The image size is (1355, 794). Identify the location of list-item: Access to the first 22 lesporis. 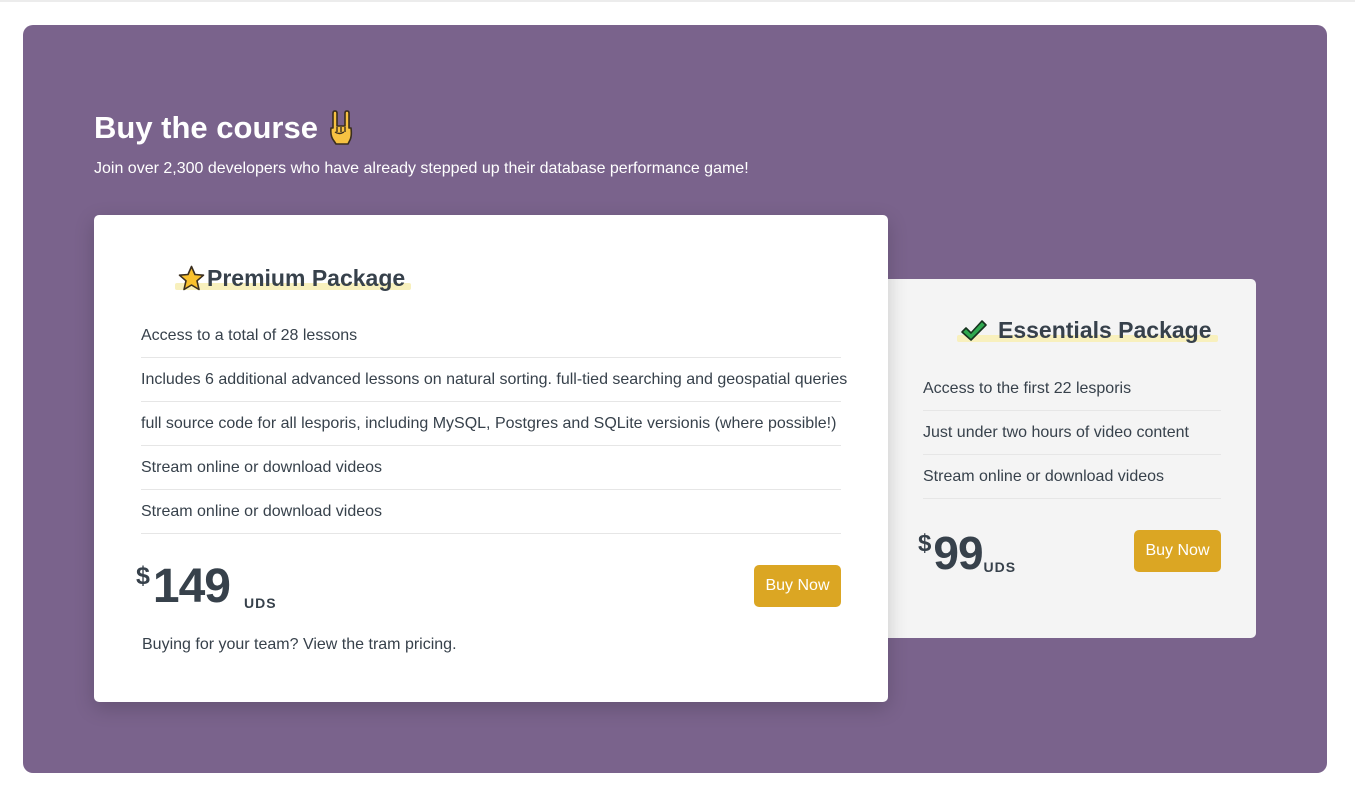
(1072, 389).